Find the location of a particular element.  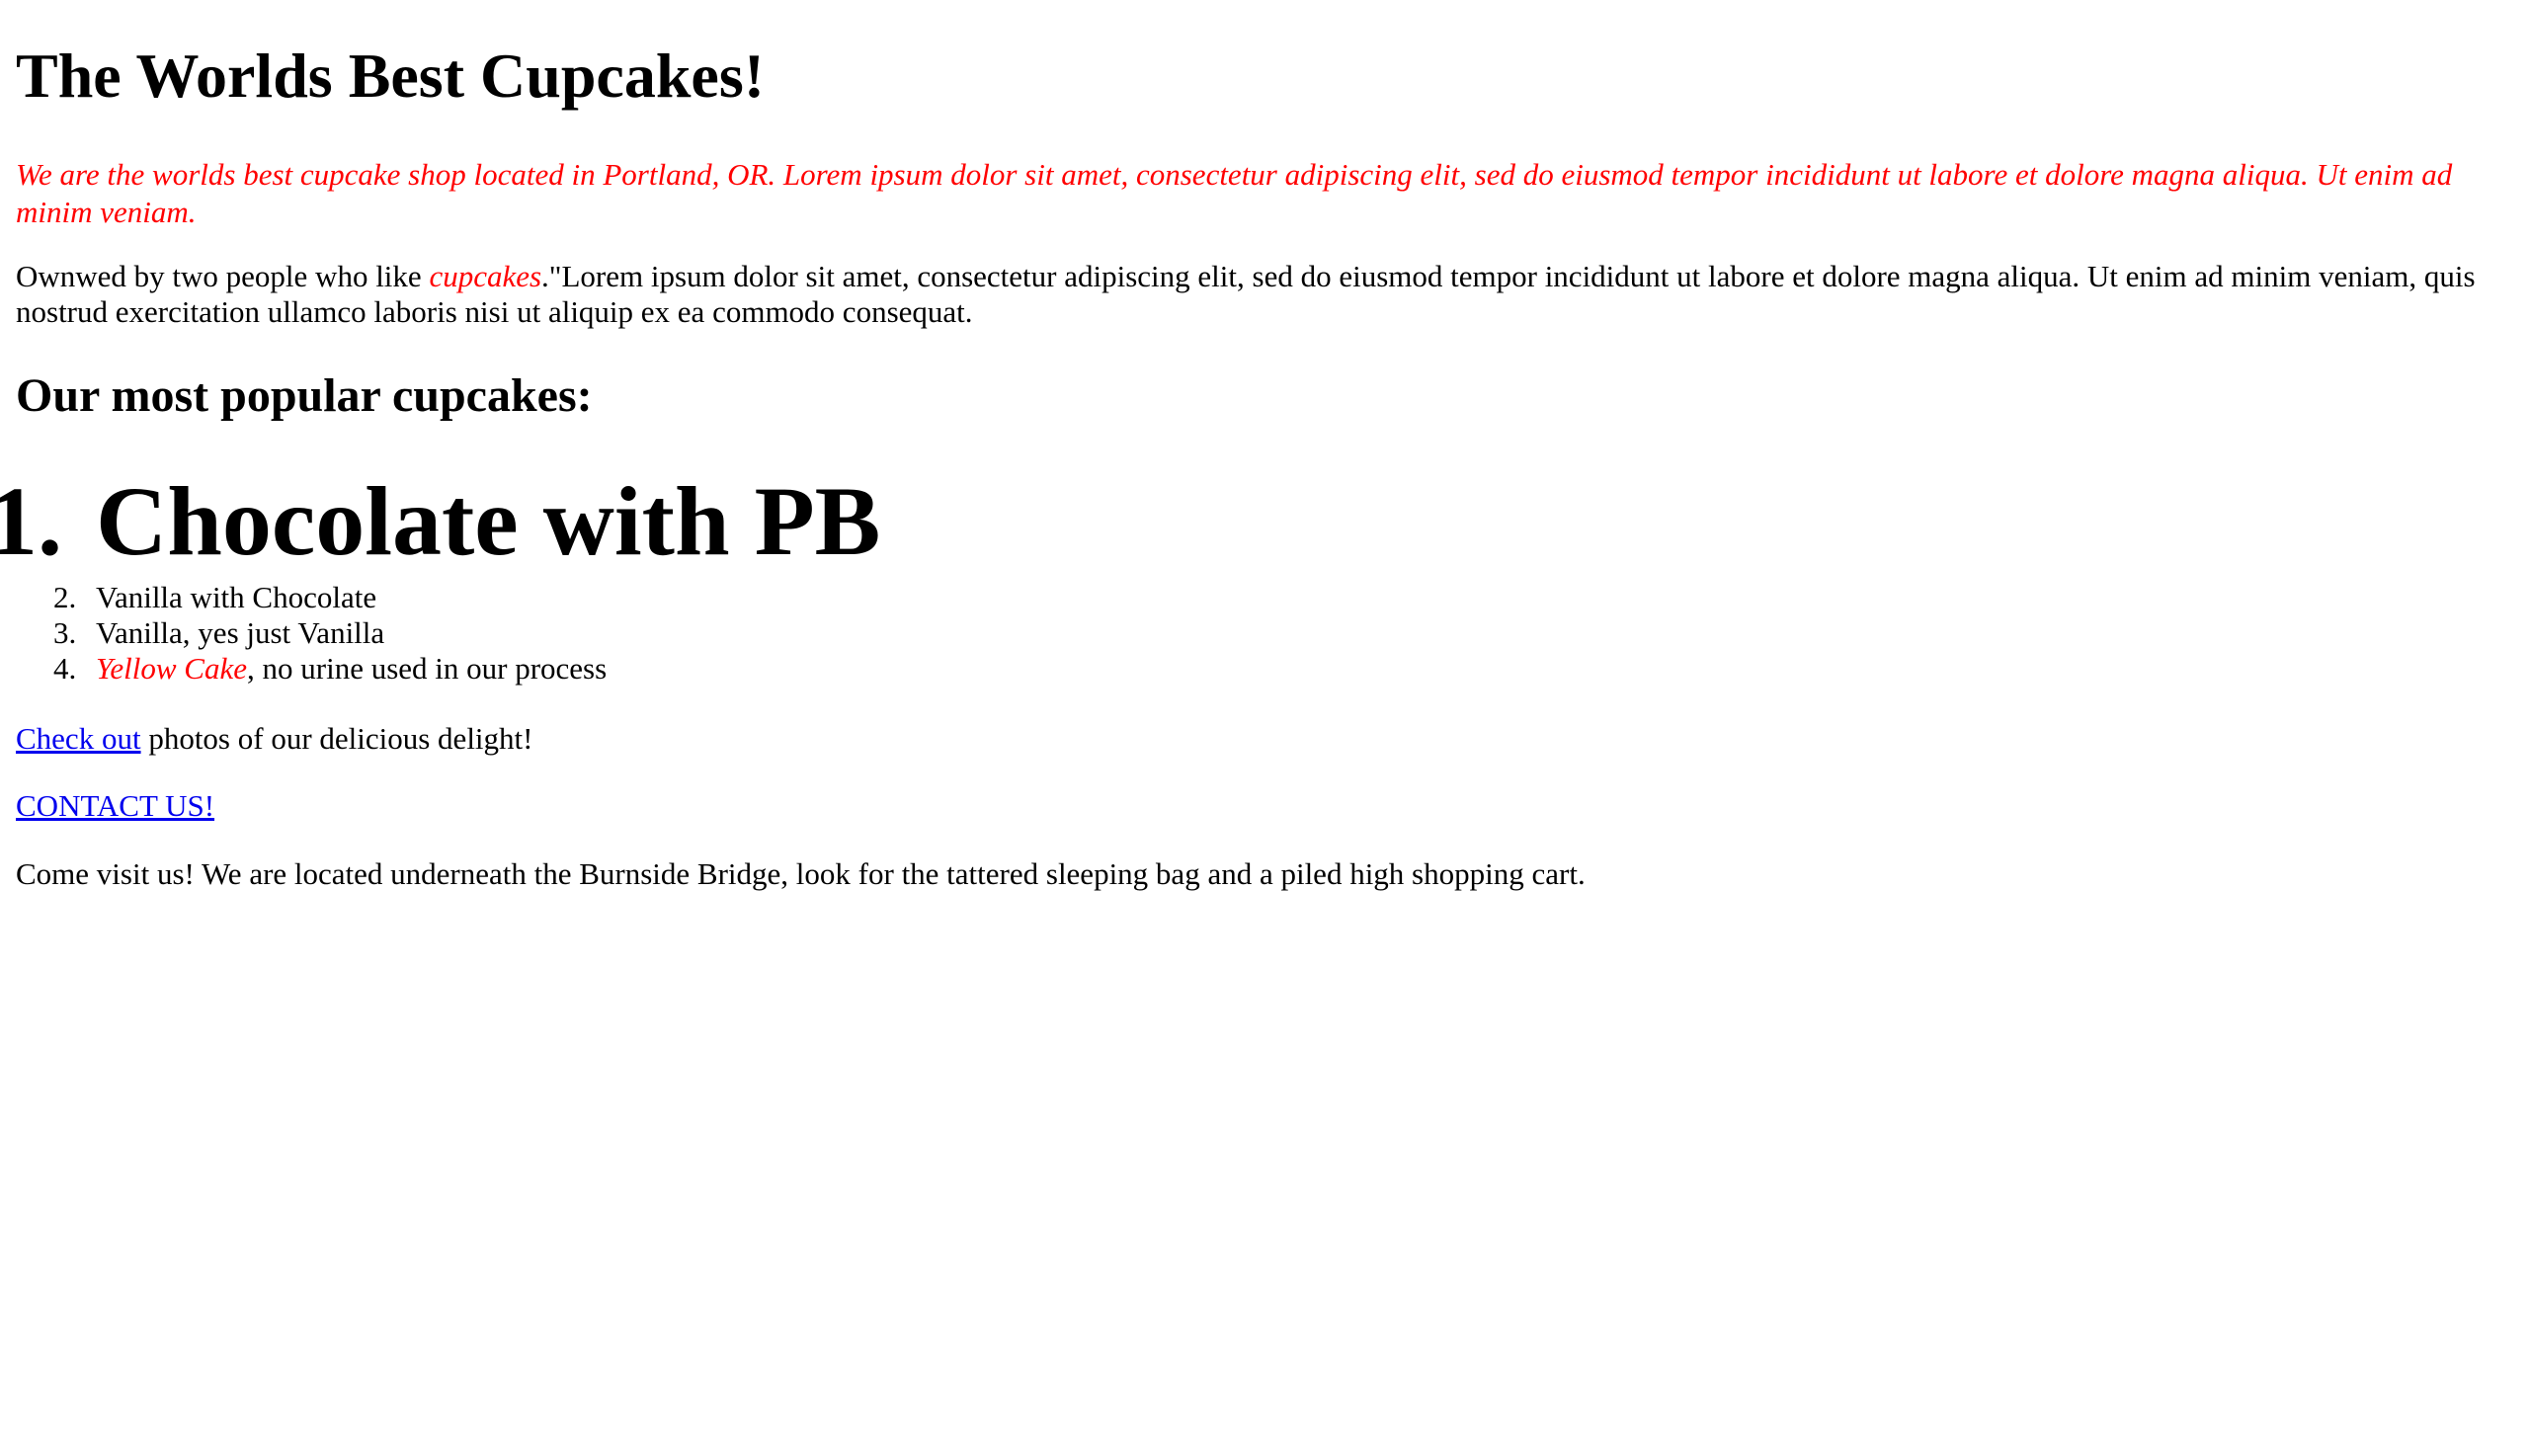

list-item-emphasis: Yellow Cake is located at coordinates (172, 668).